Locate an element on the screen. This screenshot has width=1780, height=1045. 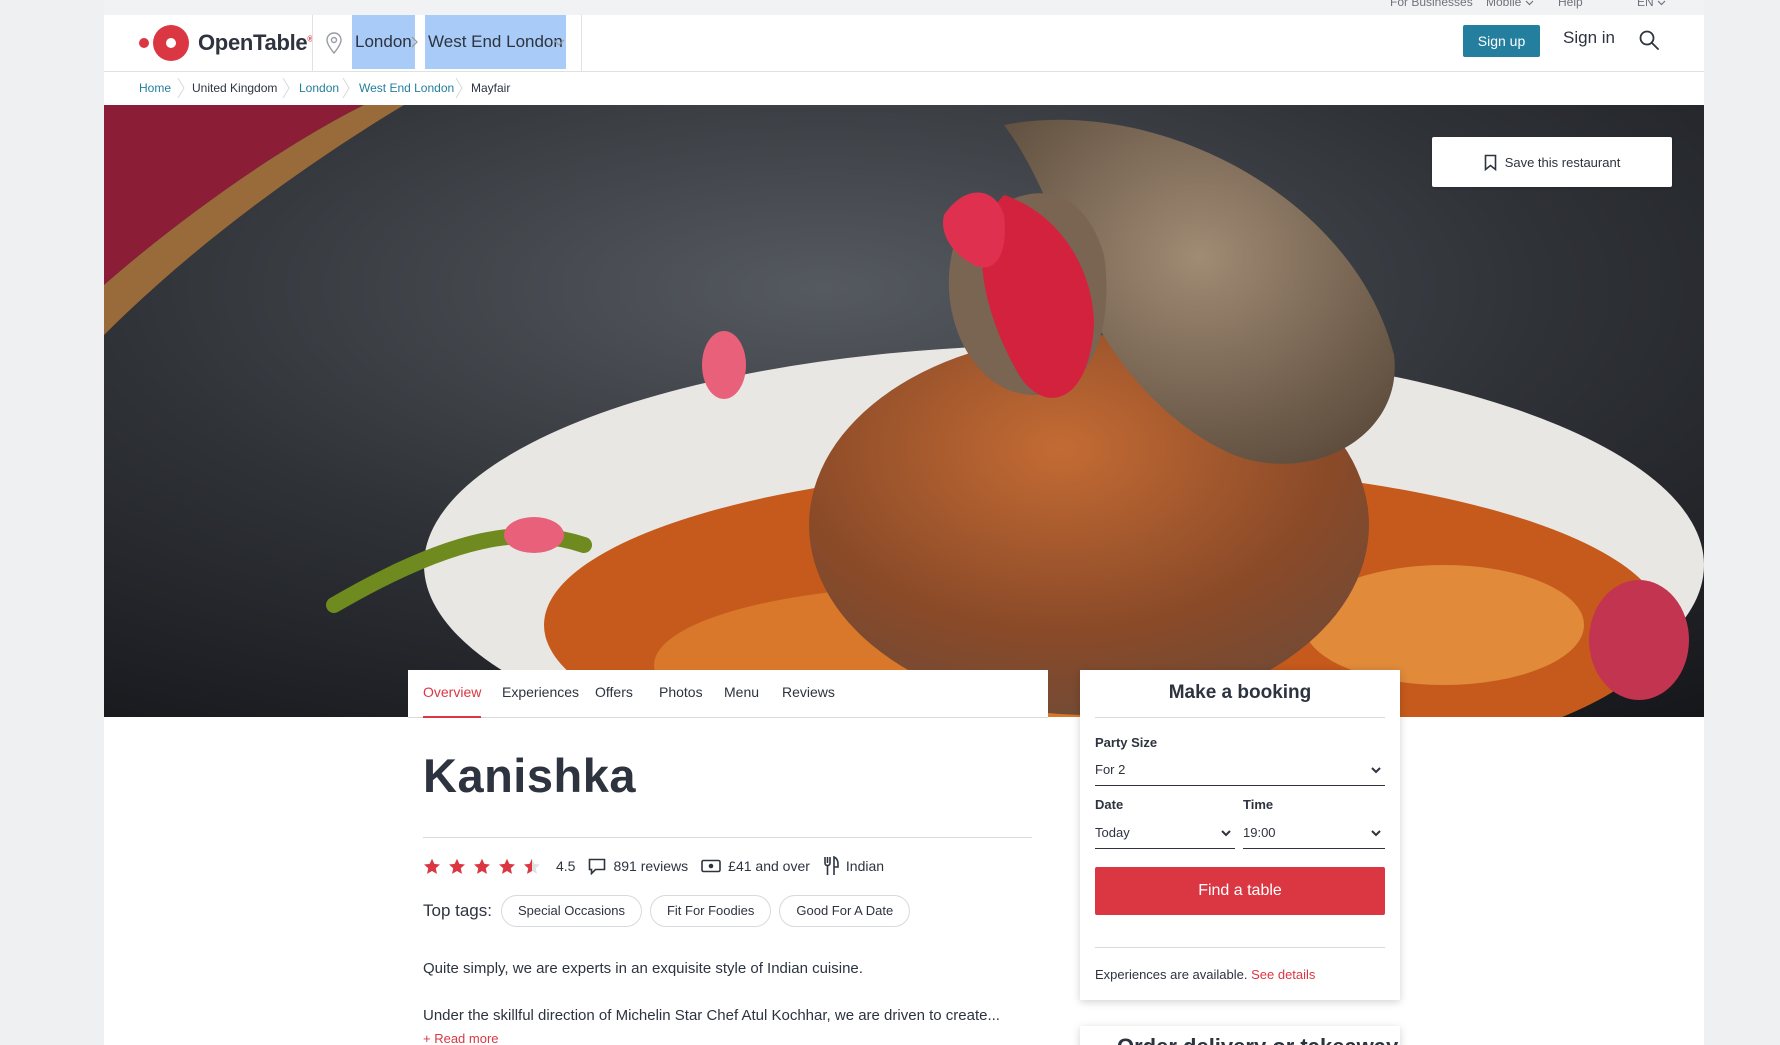
opentable-logo: OpenTable® is located at coordinates (226, 43).